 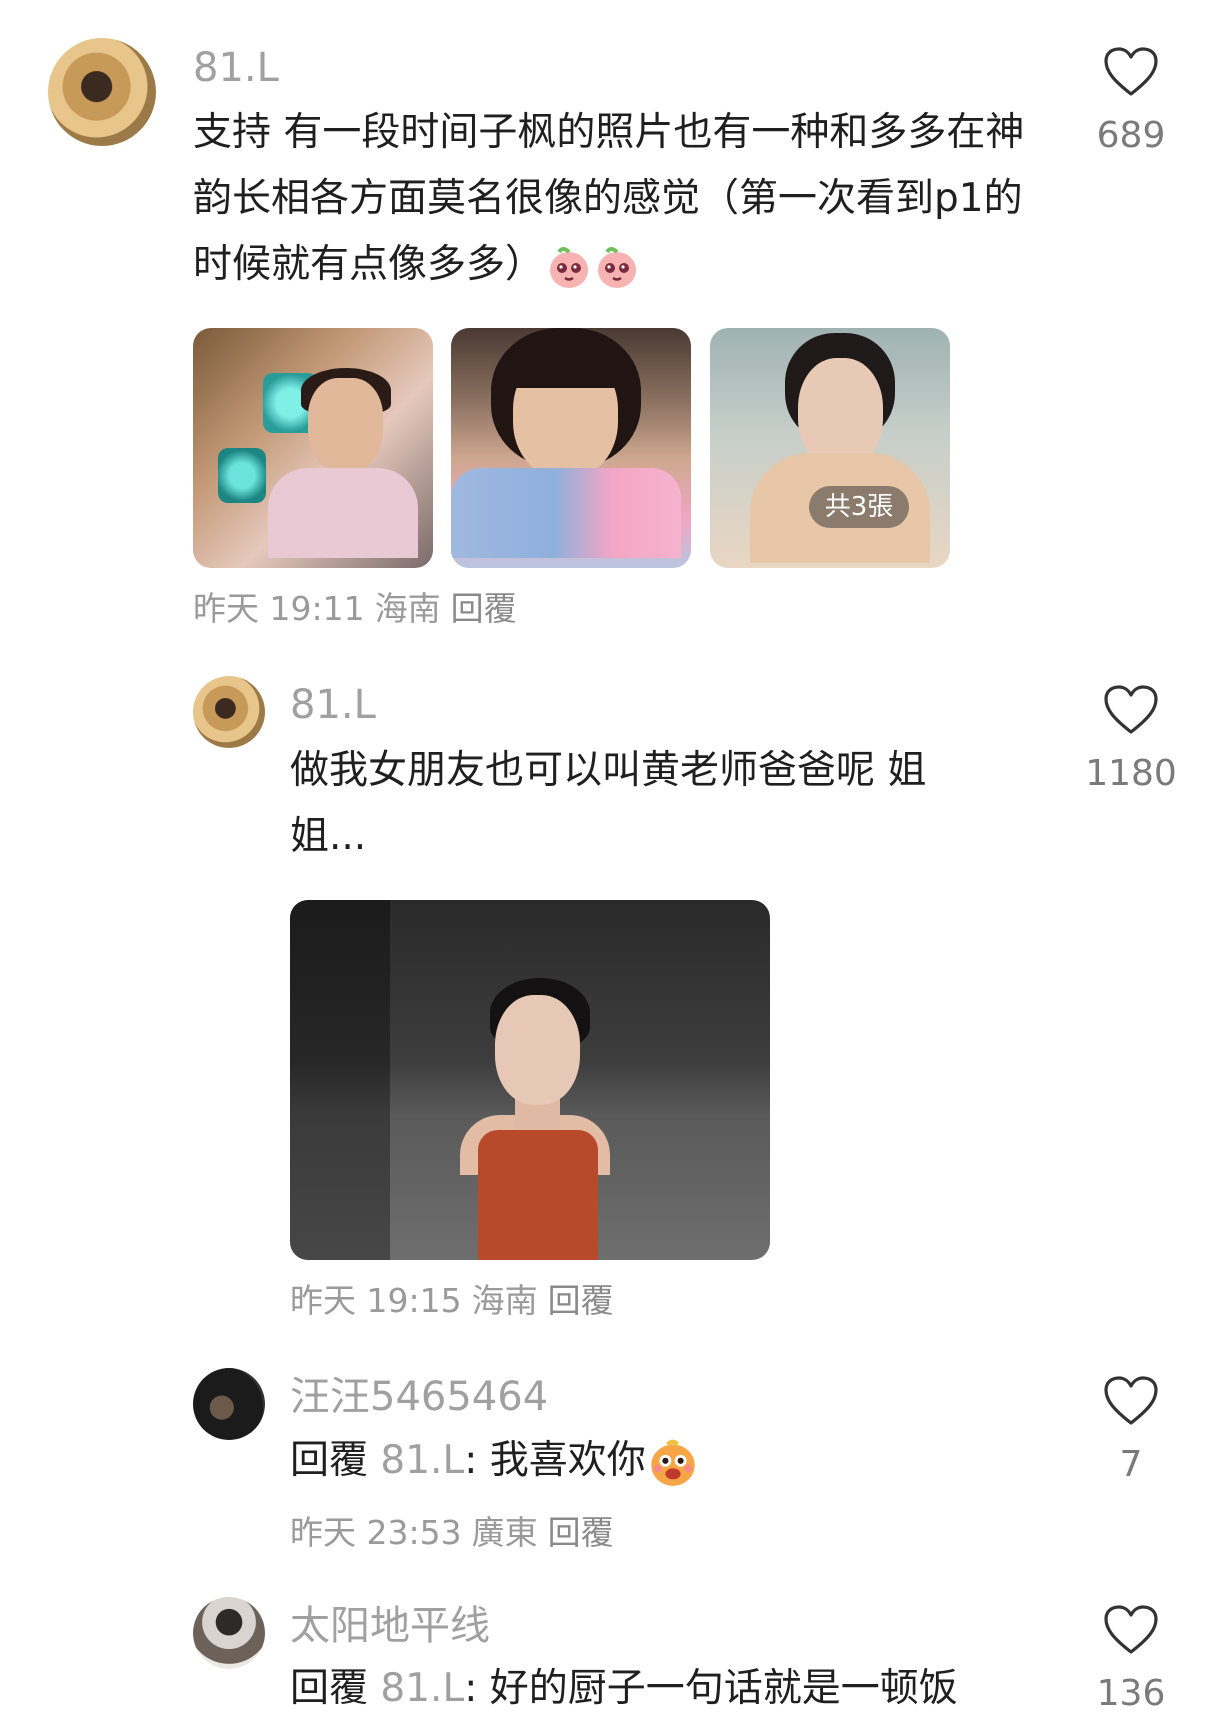 I want to click on comment-photo-3: 共3張, so click(x=830, y=448).